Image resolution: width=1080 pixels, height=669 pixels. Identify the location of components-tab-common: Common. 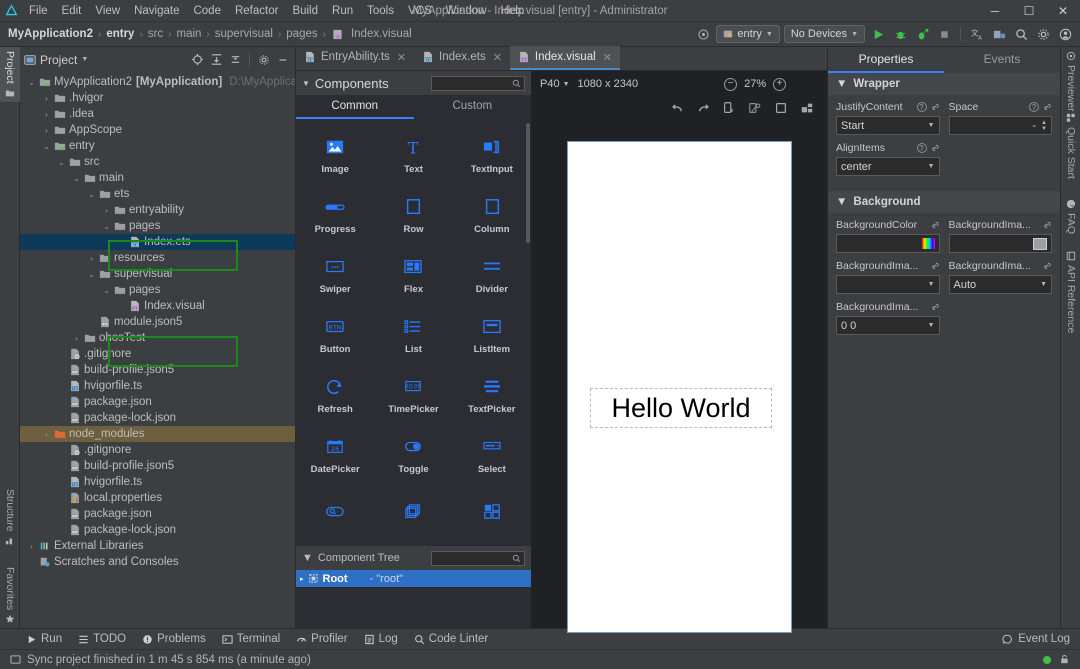
(355, 107).